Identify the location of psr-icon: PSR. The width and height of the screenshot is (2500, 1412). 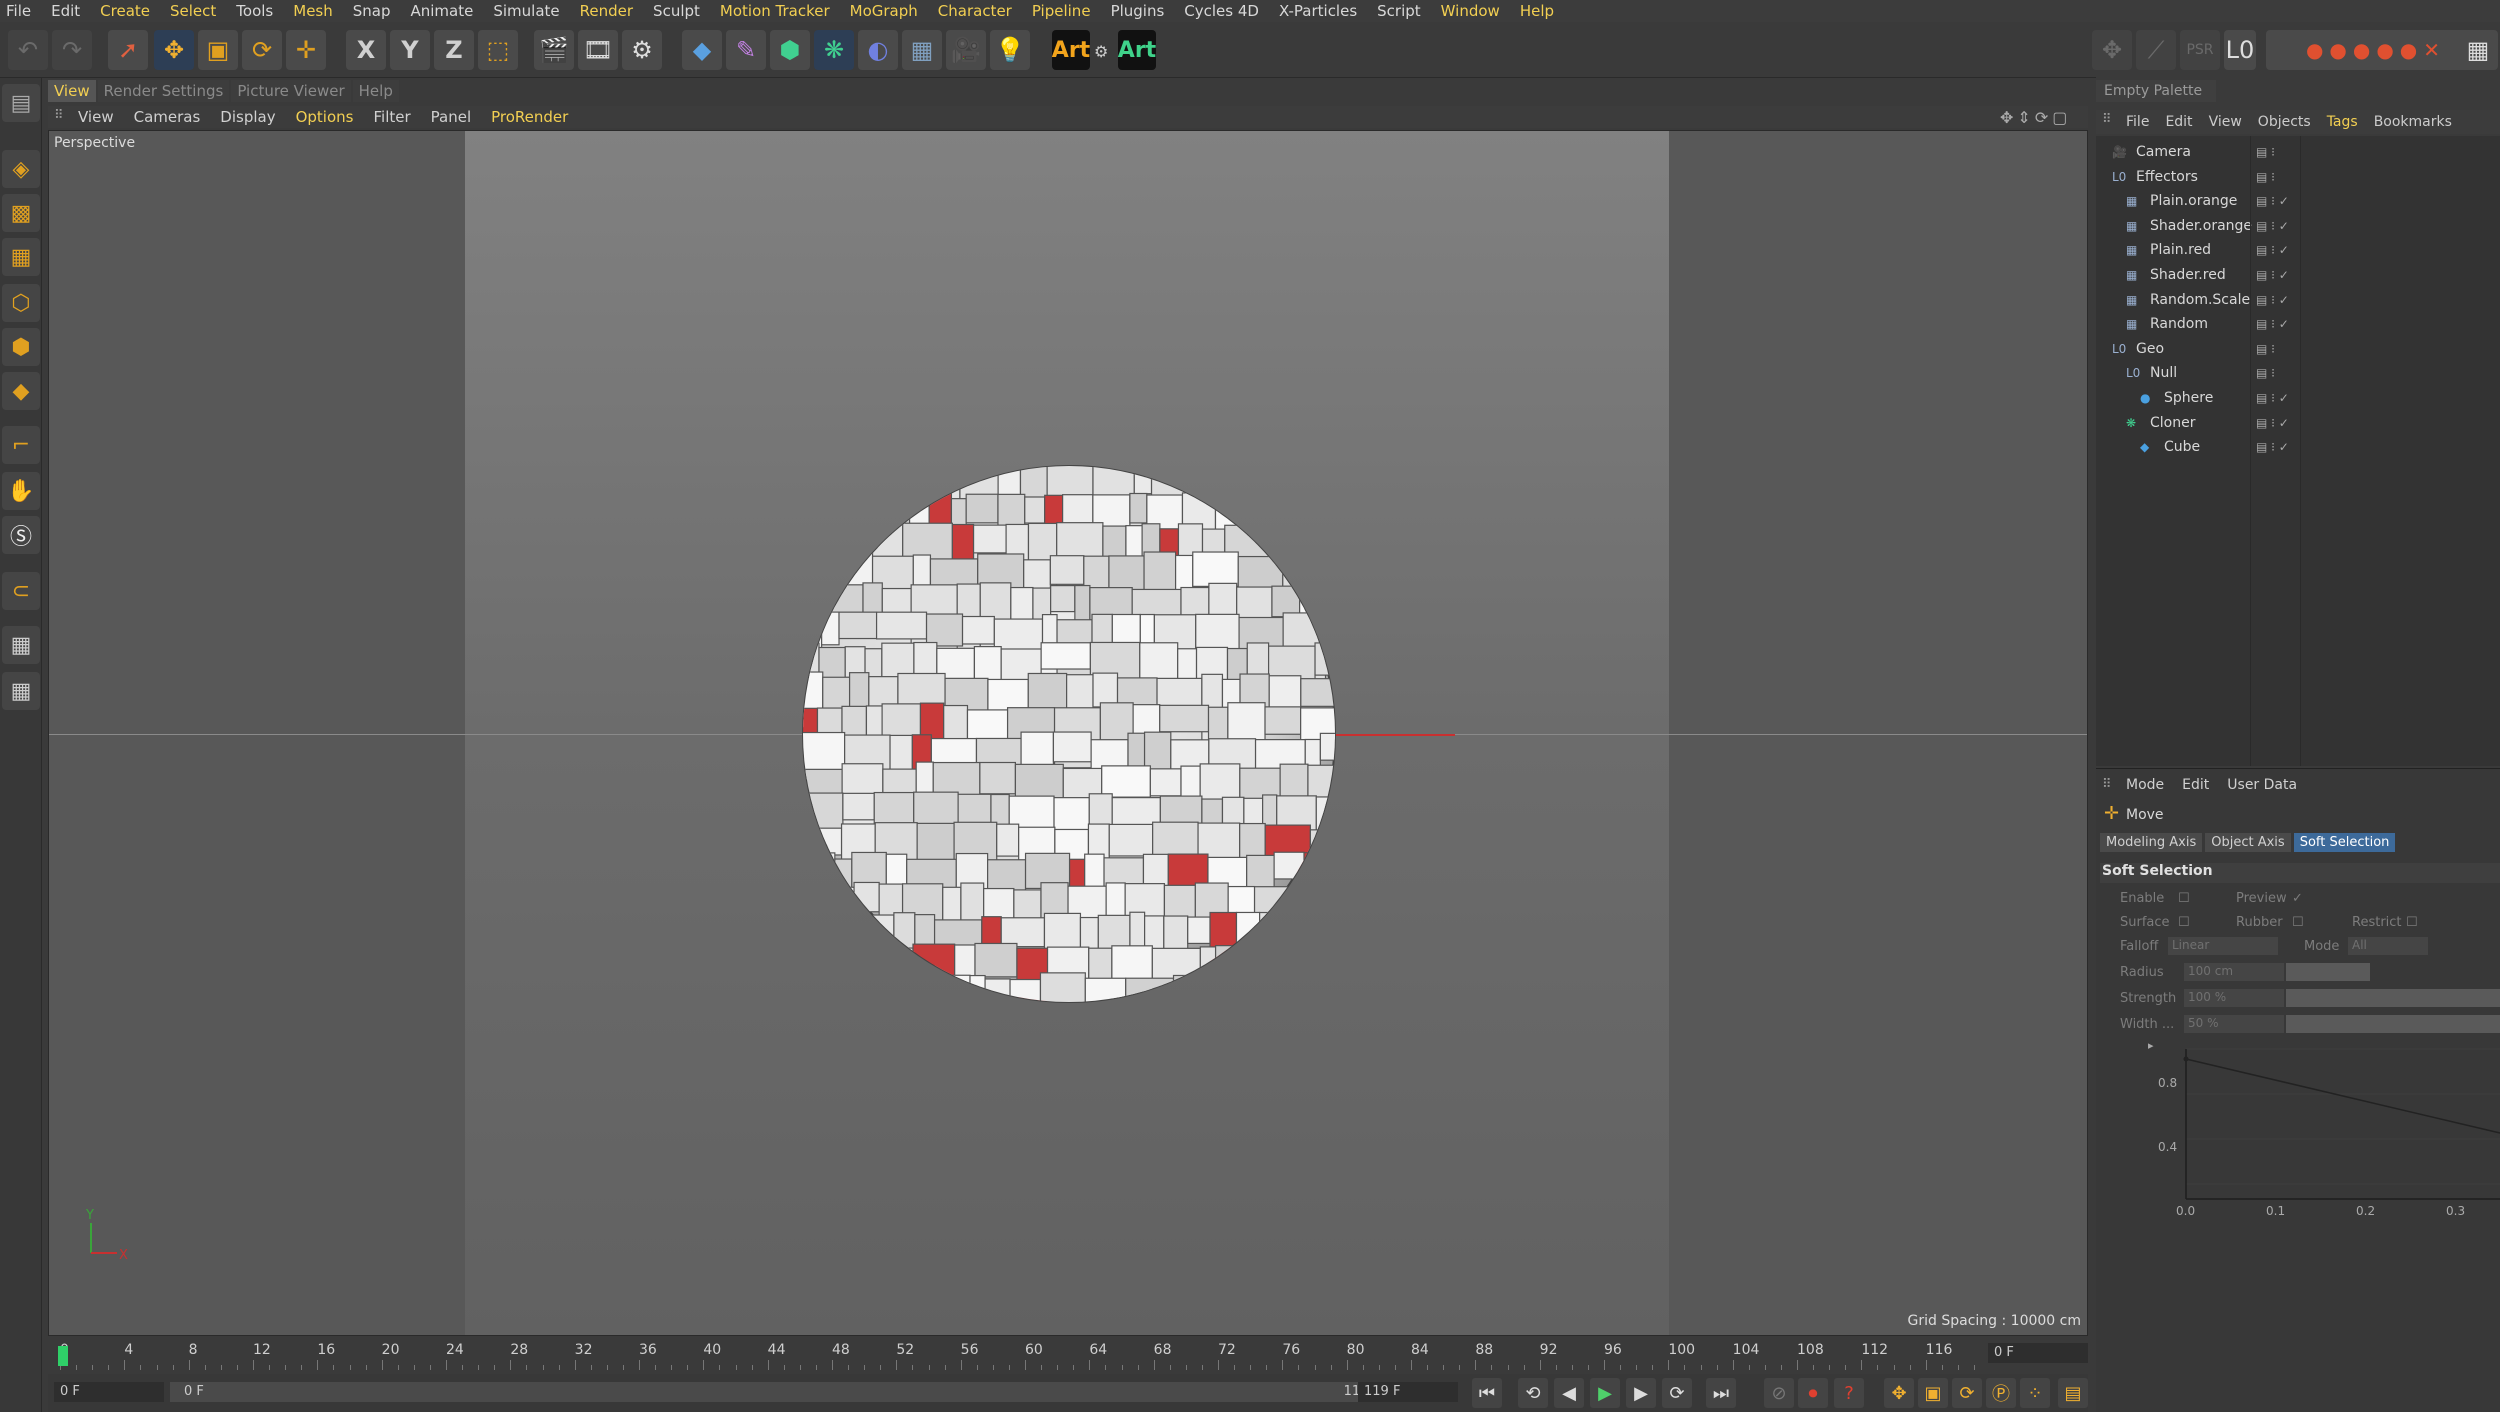
(2200, 50).